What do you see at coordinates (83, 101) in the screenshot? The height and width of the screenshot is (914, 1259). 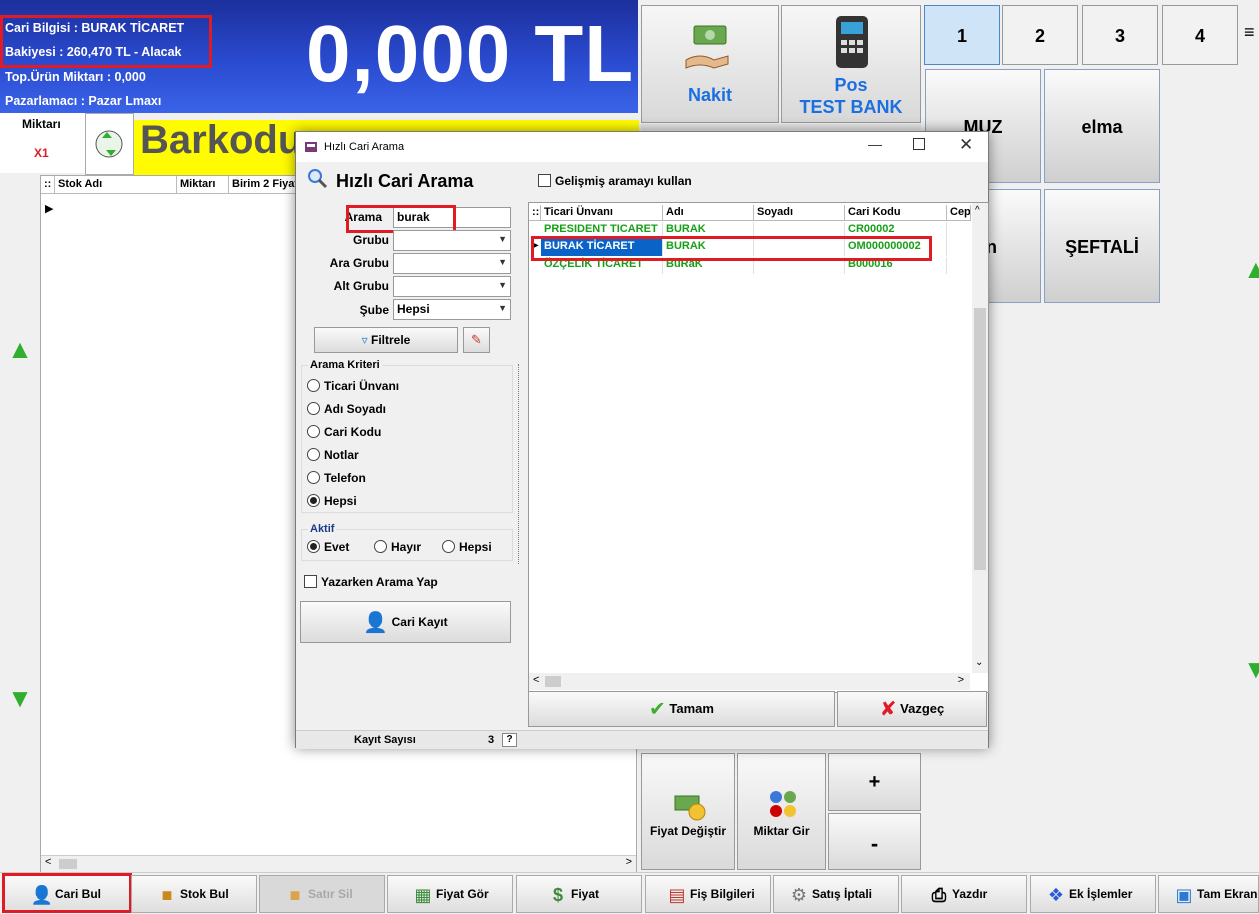 I see `pazarlamaci-line: Pazarlamacı : Pazar Lmaxı` at bounding box center [83, 101].